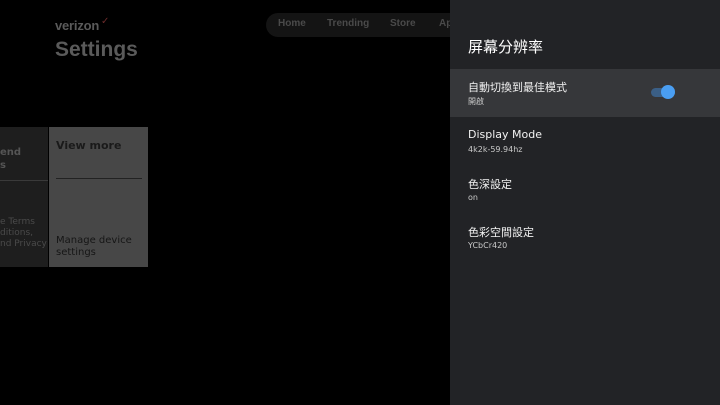  Describe the element at coordinates (94, 240) in the screenshot. I see `view-more-sub1: Manage device` at that location.